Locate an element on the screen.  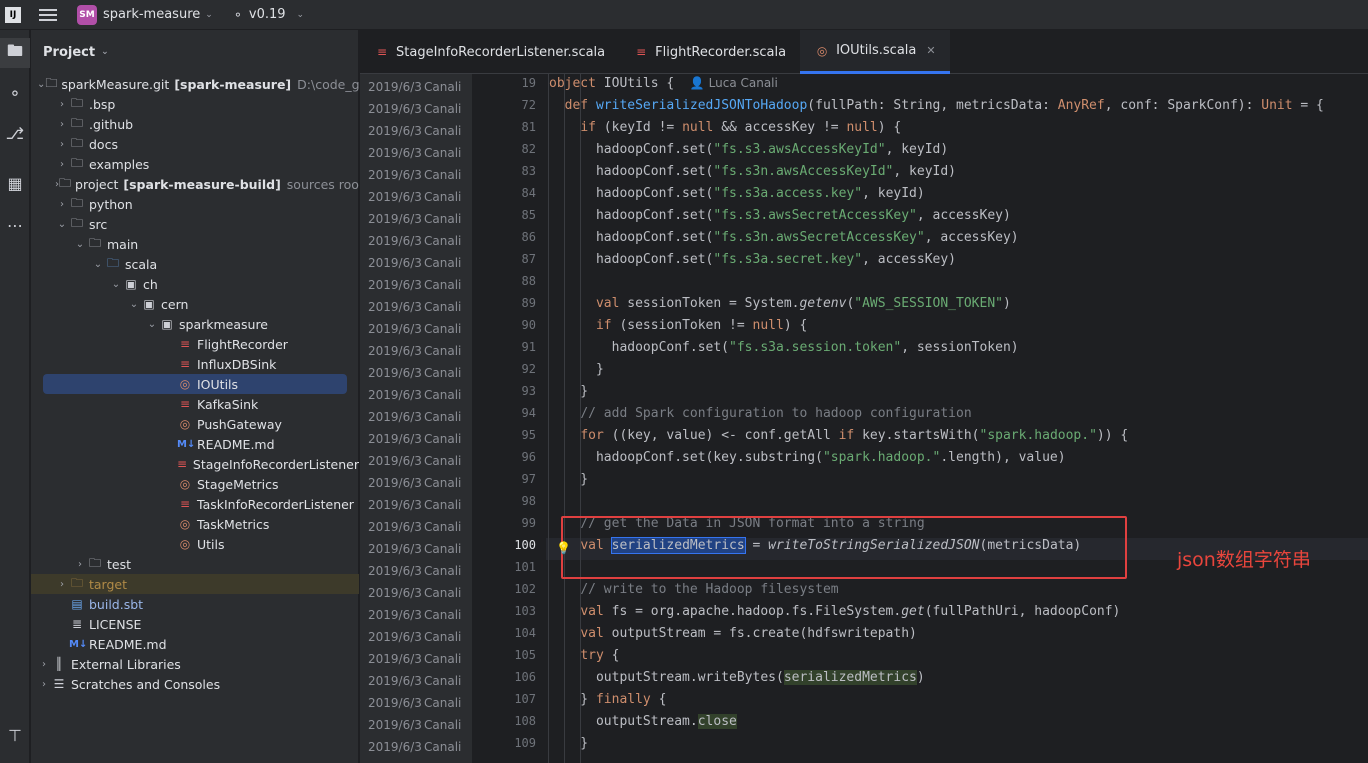
tree-item: ≡ InfluxDBSink is located at coordinates (195, 364).